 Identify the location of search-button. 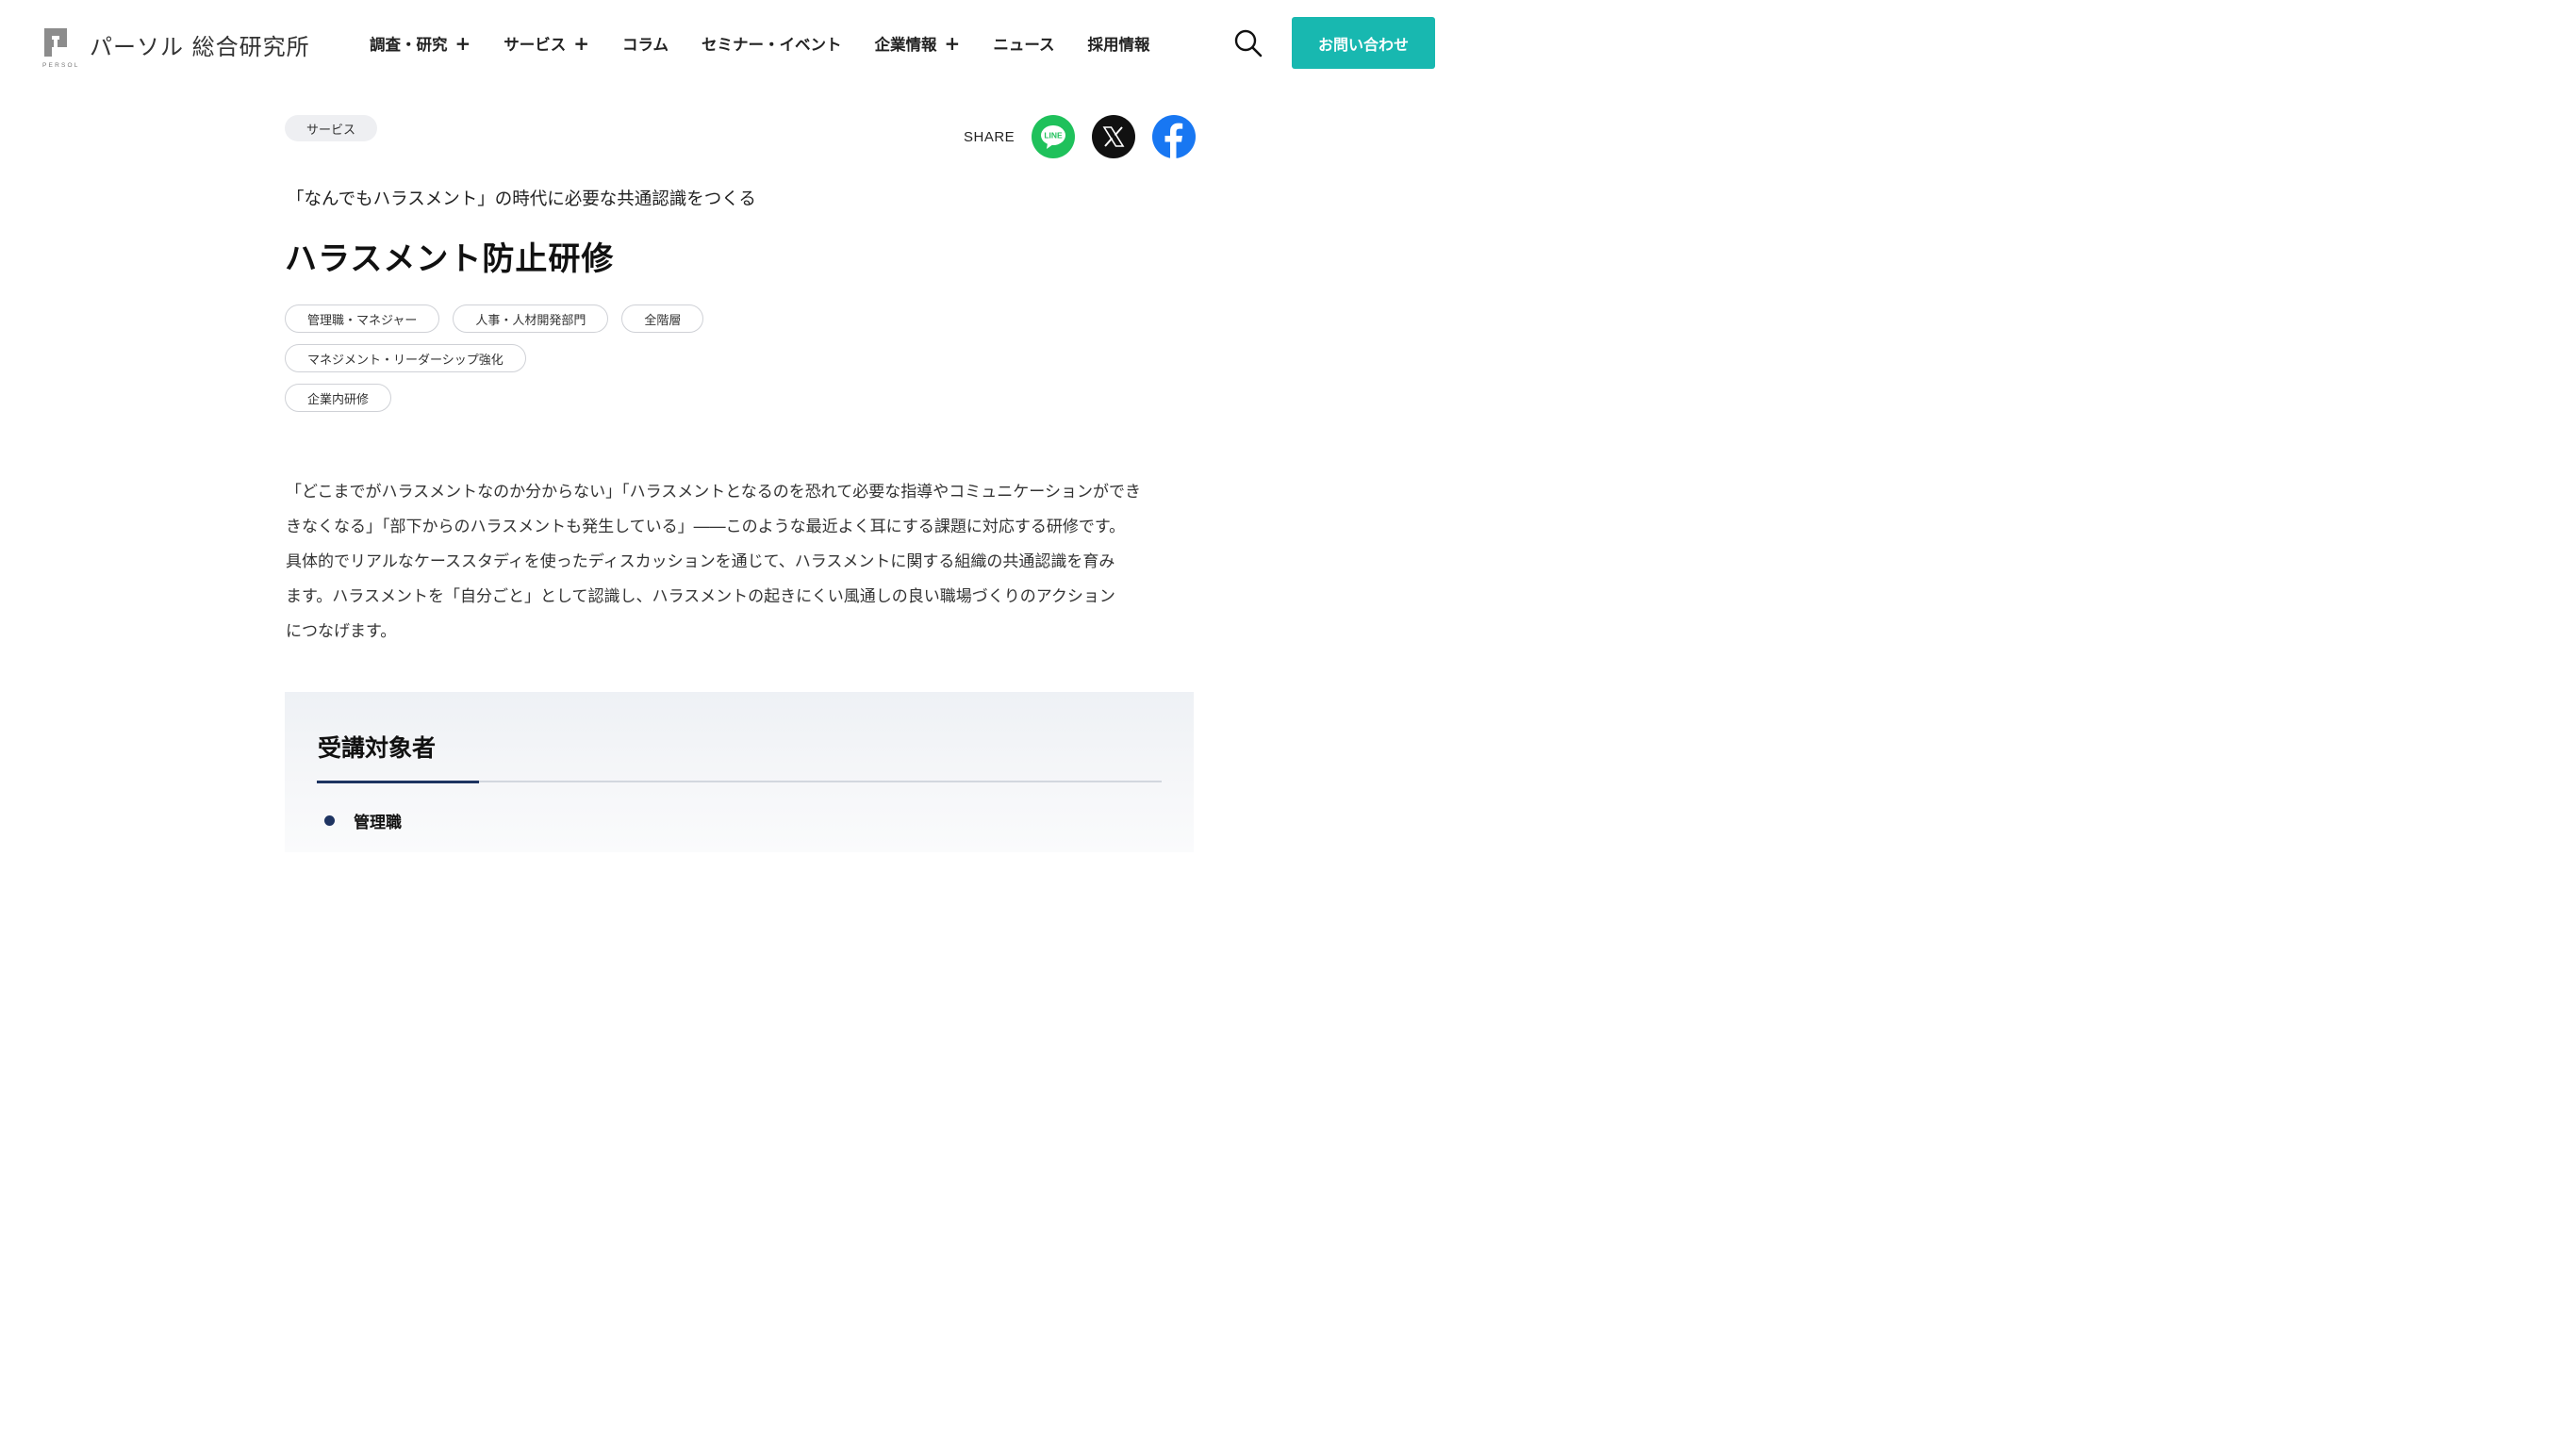
(1248, 43).